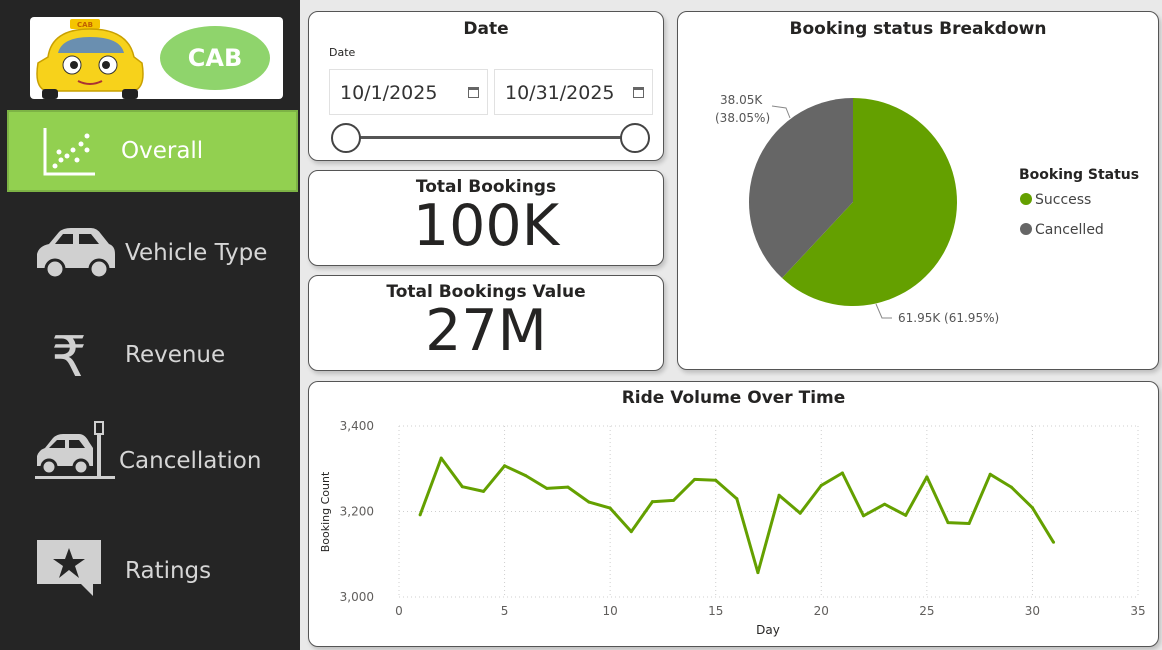 The height and width of the screenshot is (650, 1162). I want to click on total-bookings-value-card: Total Bookings Value 27M, so click(486, 323).